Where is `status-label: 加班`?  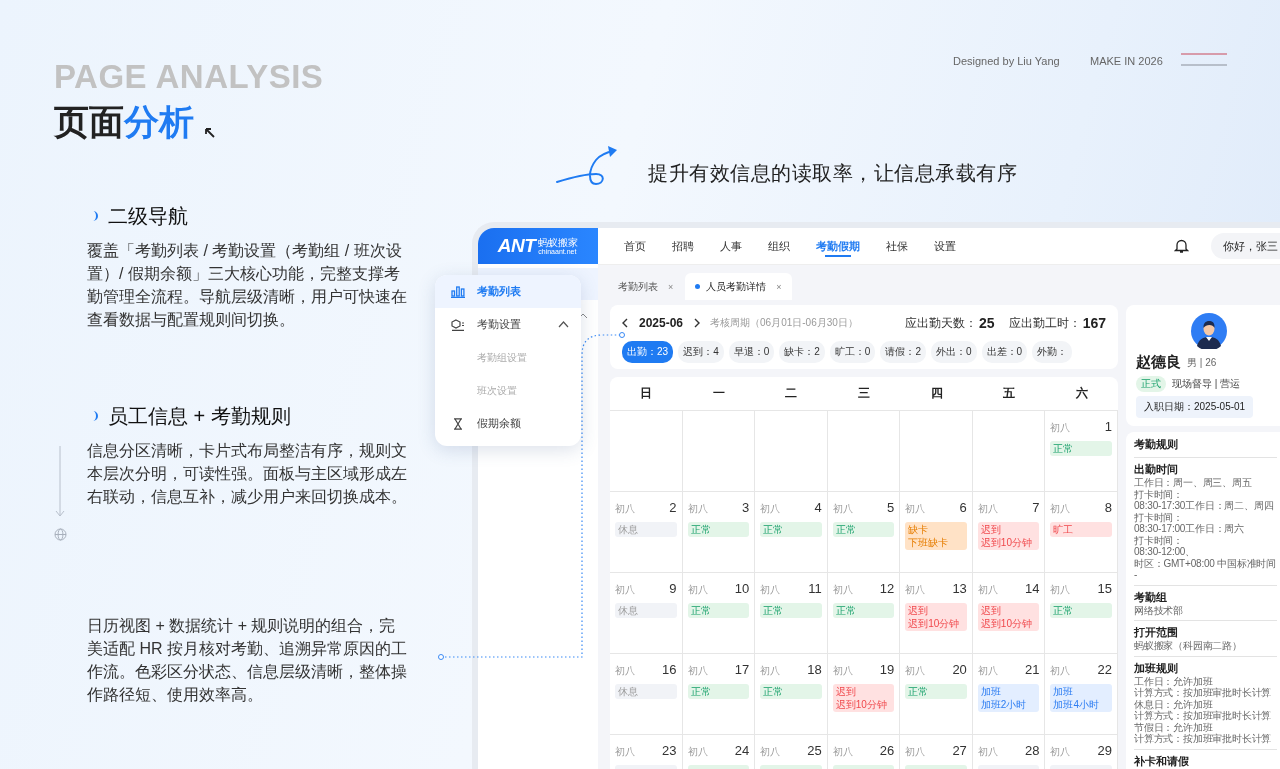 status-label: 加班 is located at coordinates (1063, 691).